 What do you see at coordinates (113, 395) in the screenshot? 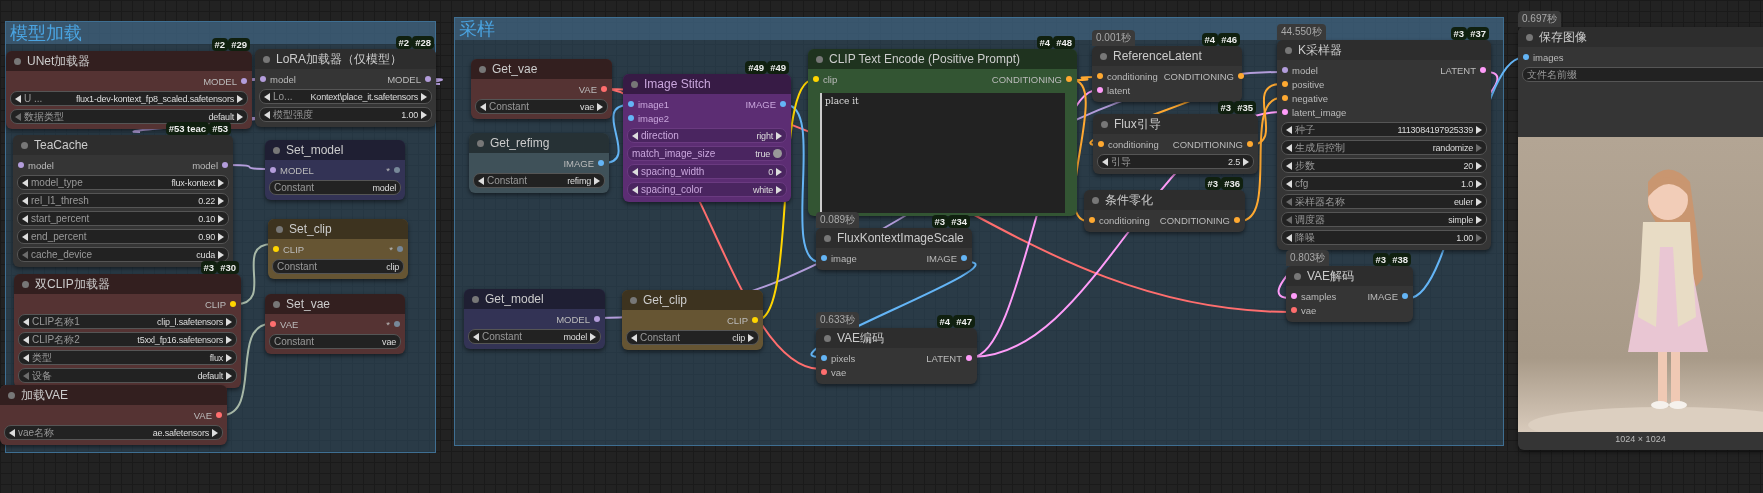
I see `node-header: 加载VAE` at bounding box center [113, 395].